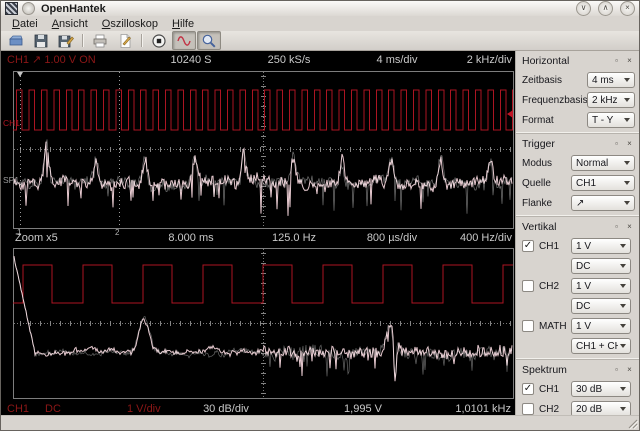  I want to click on print-icon, so click(100, 40).